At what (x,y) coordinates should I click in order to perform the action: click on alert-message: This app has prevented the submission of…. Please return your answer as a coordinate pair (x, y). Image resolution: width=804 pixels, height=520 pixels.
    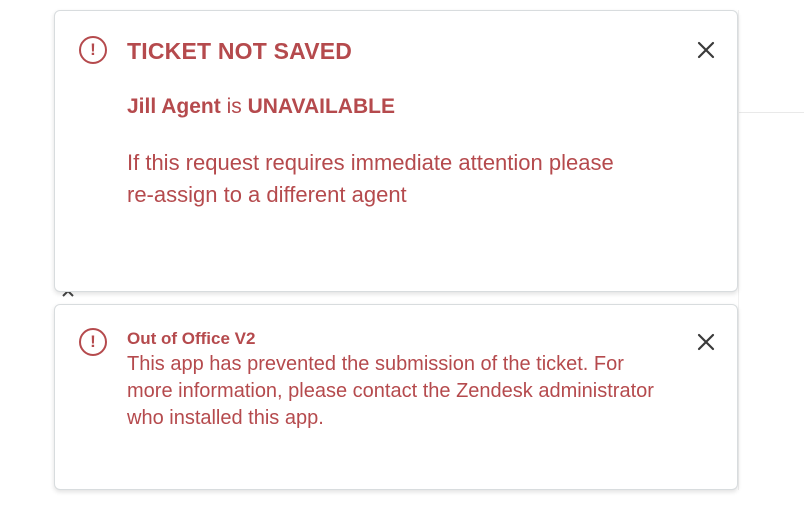
    Looking at the image, I should click on (390, 391).